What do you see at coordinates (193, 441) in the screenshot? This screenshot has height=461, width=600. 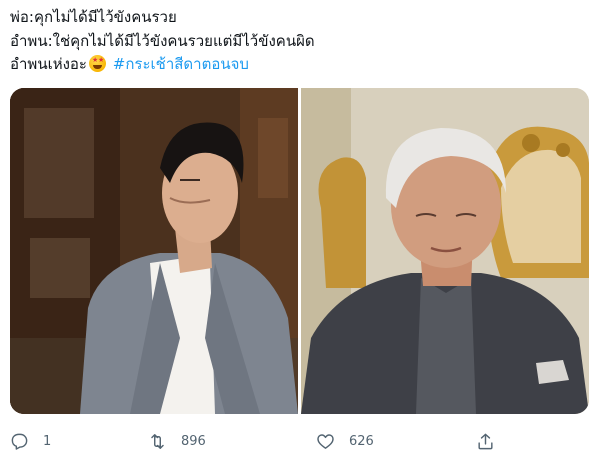 I see `retweet-count: 896` at bounding box center [193, 441].